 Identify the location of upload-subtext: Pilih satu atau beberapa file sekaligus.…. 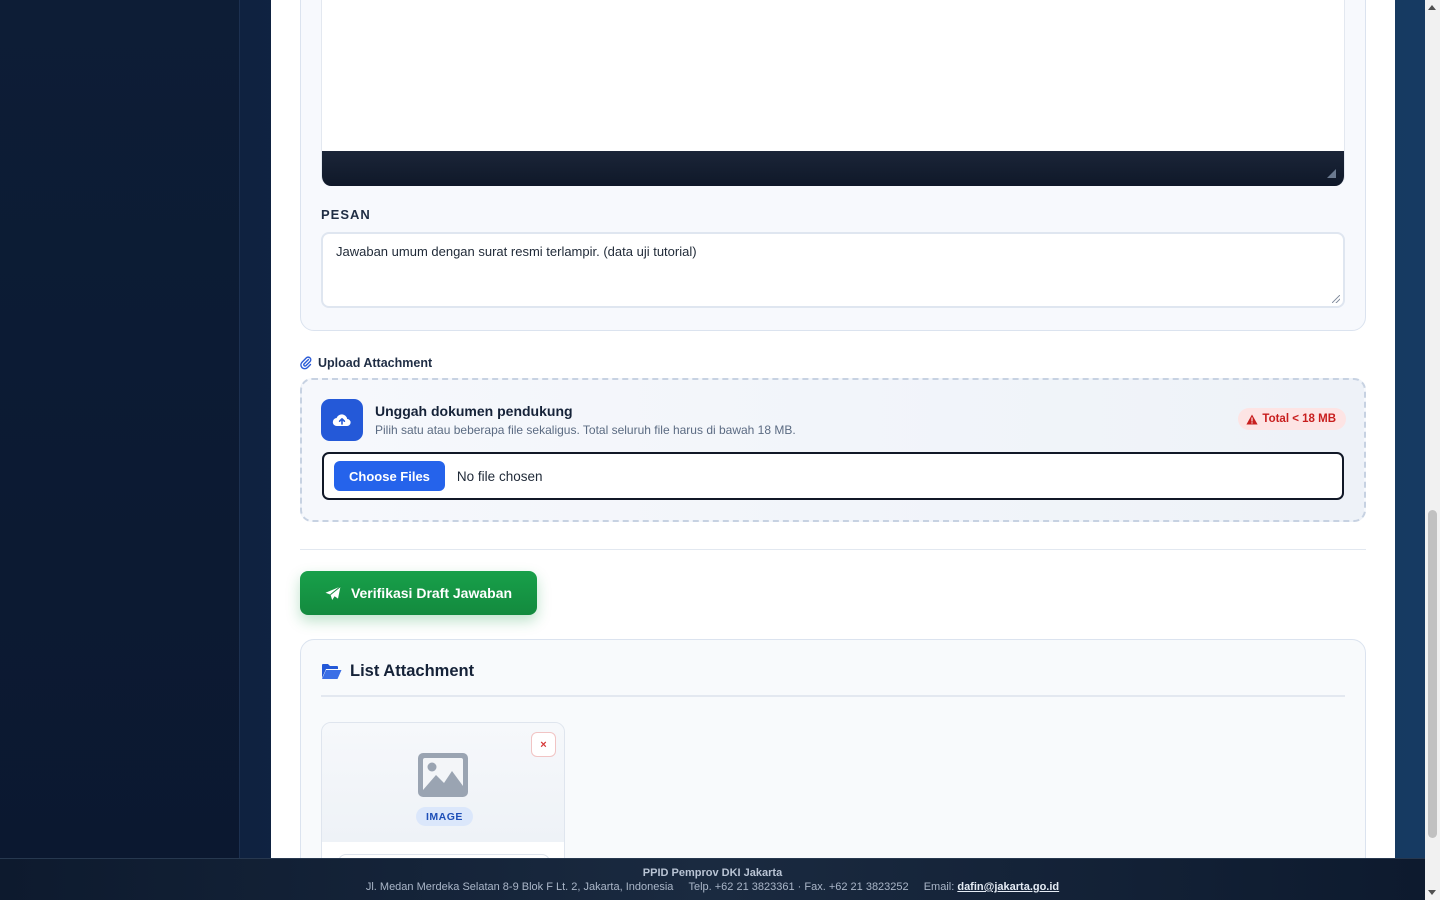
(585, 430).